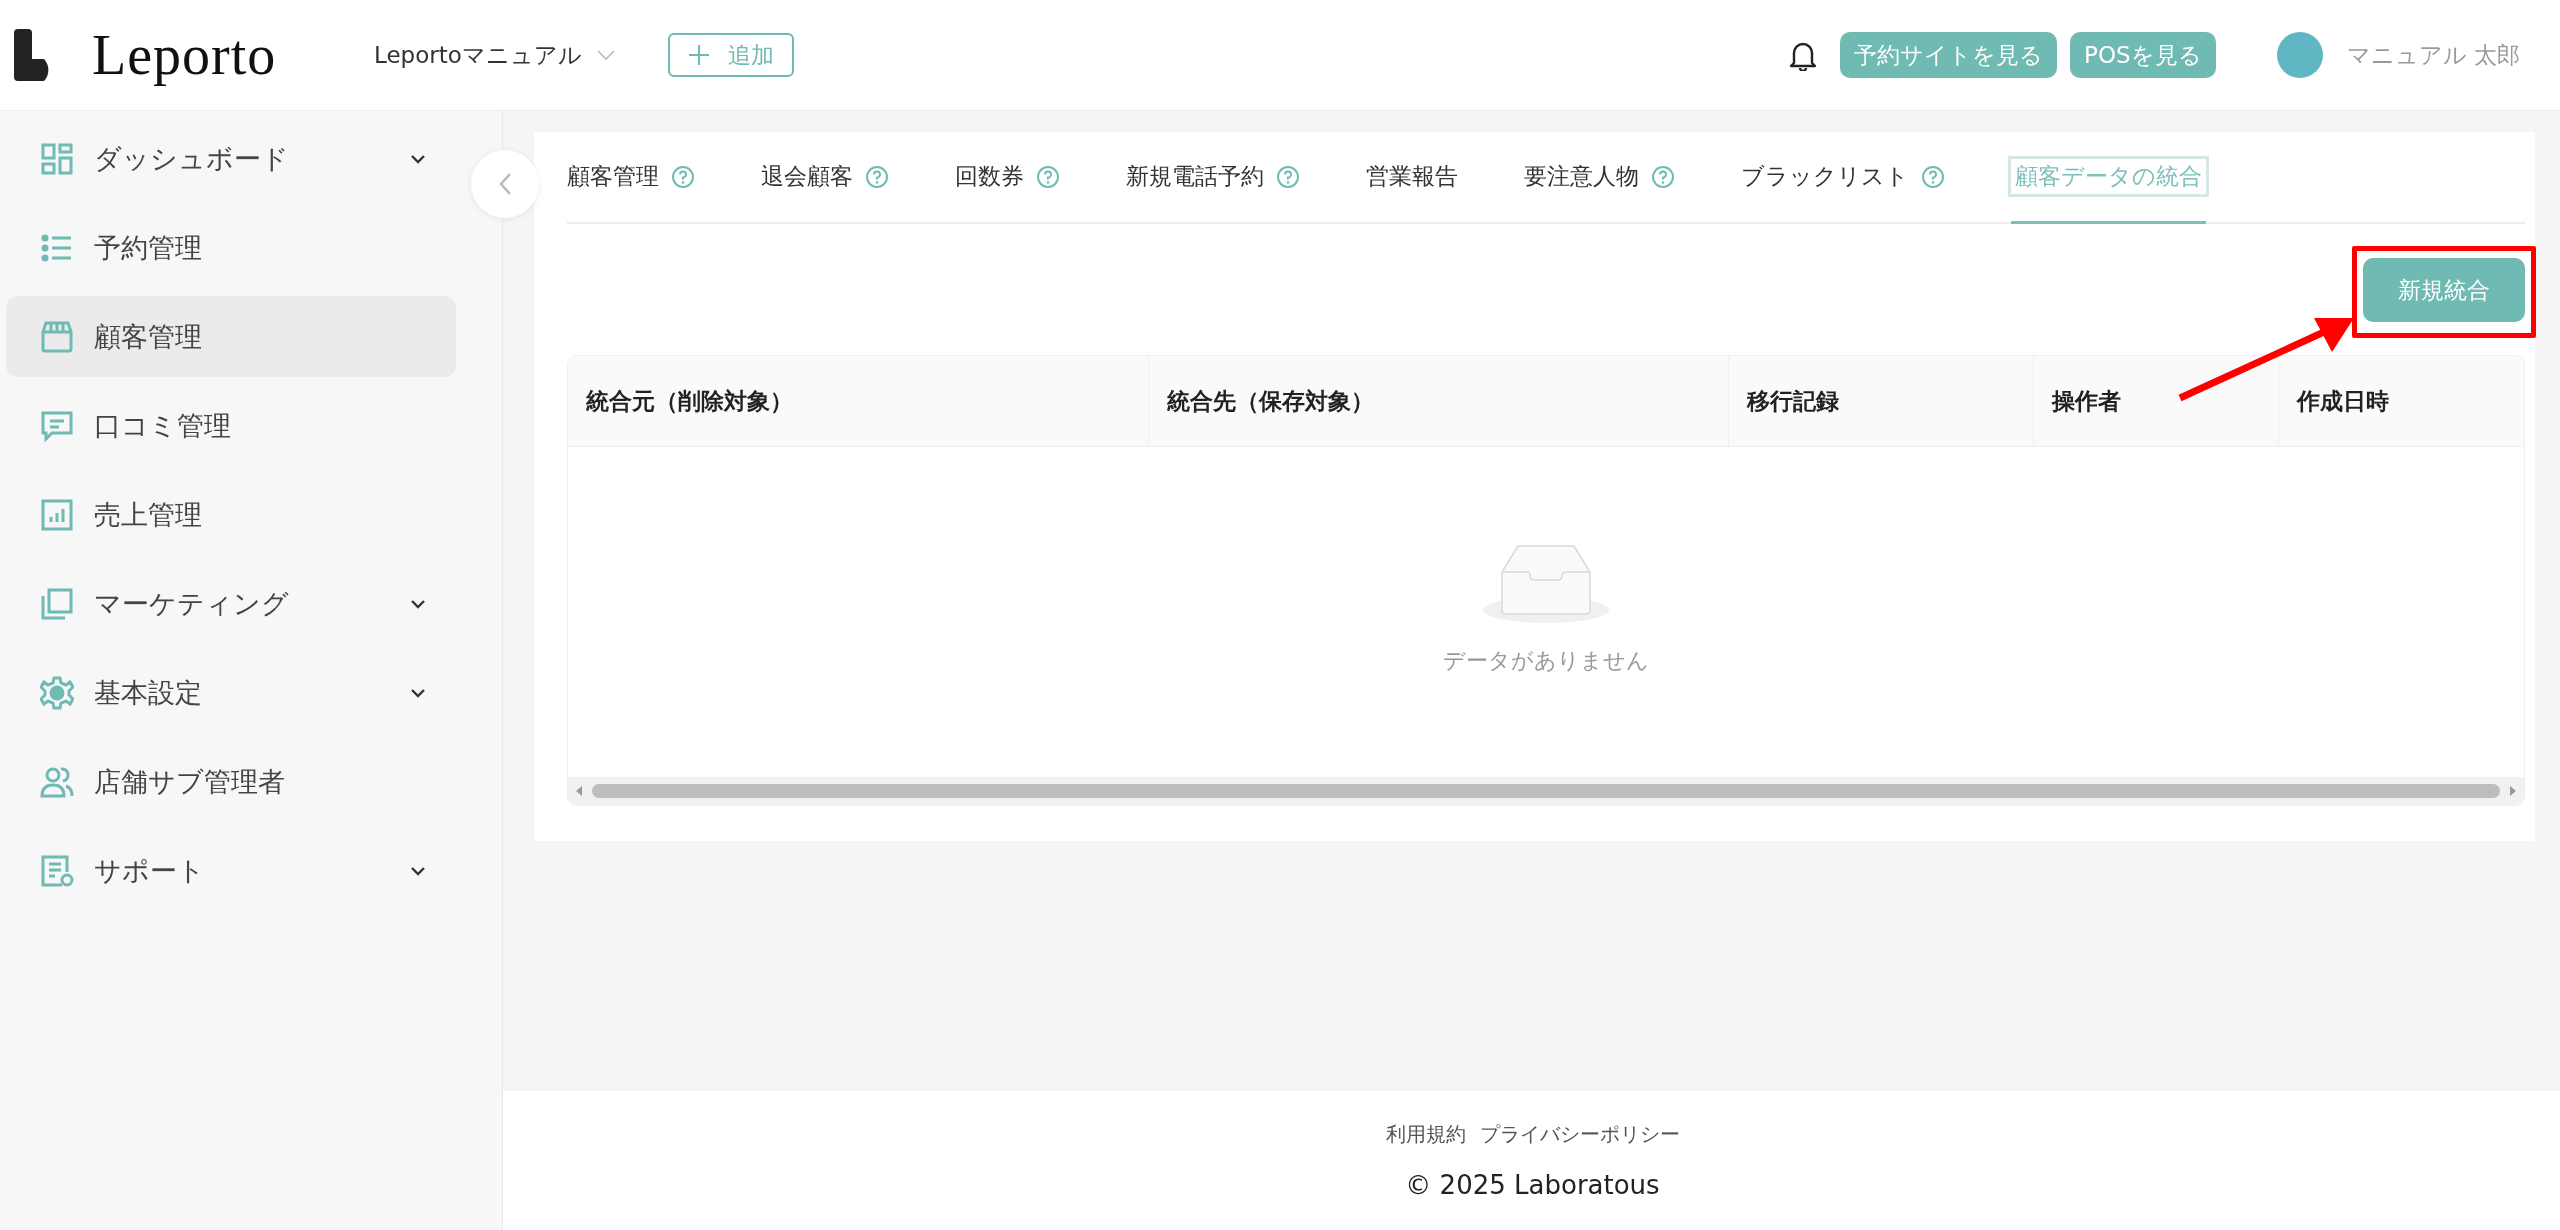 The height and width of the screenshot is (1230, 2560). I want to click on footer-link: プライバシーポリシー, so click(1579, 1134).